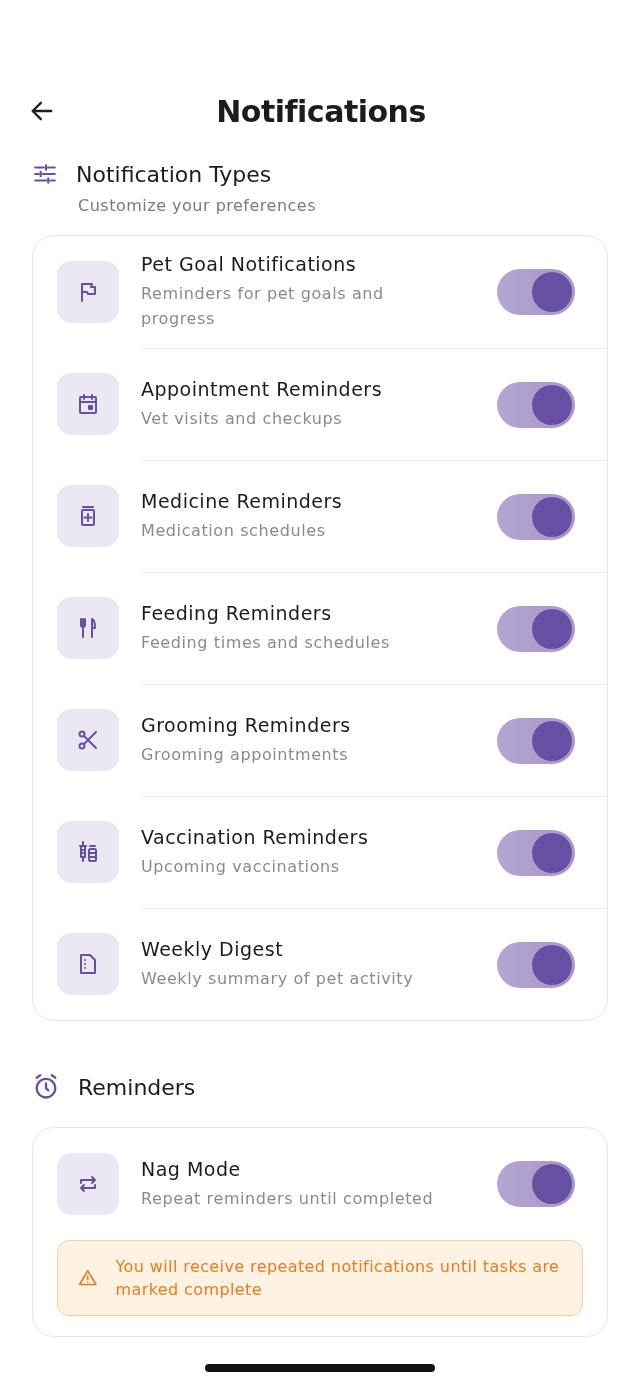 This screenshot has width=640, height=1385. Describe the element at coordinates (198, 205) in the screenshot. I see `section-subtitle: Customize your preferences` at that location.